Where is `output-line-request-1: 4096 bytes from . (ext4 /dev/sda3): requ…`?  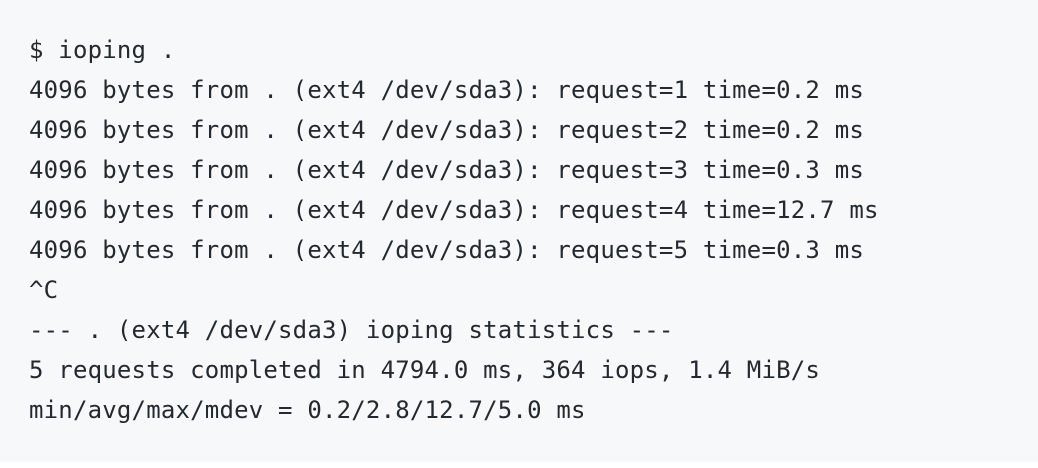
output-line-request-1: 4096 bytes from . (ext4 /dev/sda3): requ… is located at coordinates (447, 90).